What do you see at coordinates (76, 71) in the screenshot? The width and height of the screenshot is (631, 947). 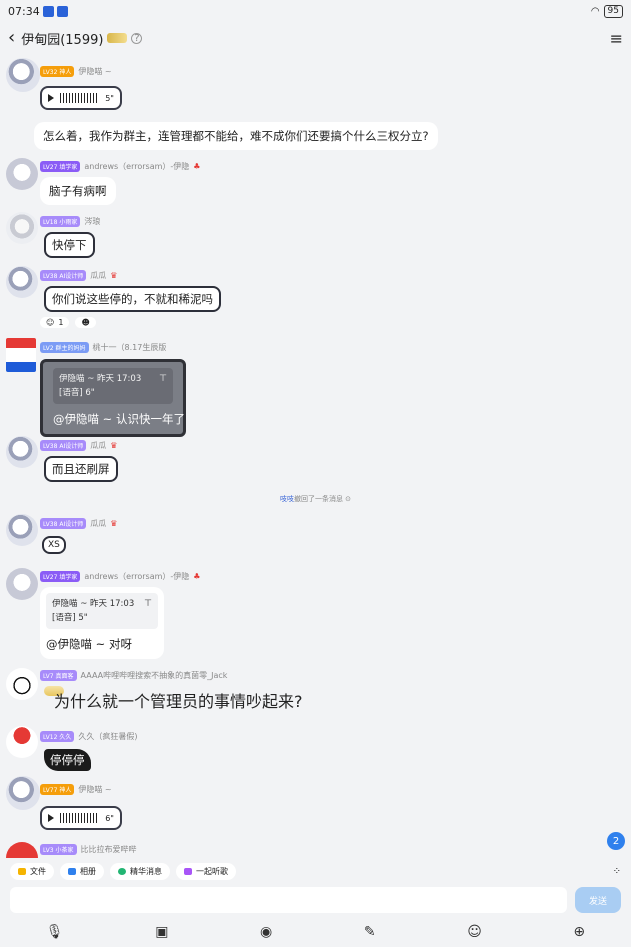 I see `sender-meta: LV32 神人 伊隐喵 ~` at bounding box center [76, 71].